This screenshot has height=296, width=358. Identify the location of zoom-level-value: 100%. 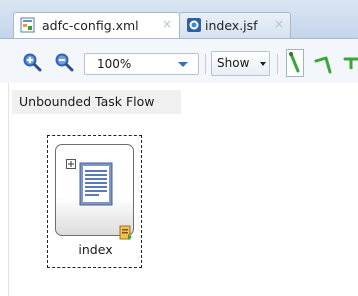
(114, 64).